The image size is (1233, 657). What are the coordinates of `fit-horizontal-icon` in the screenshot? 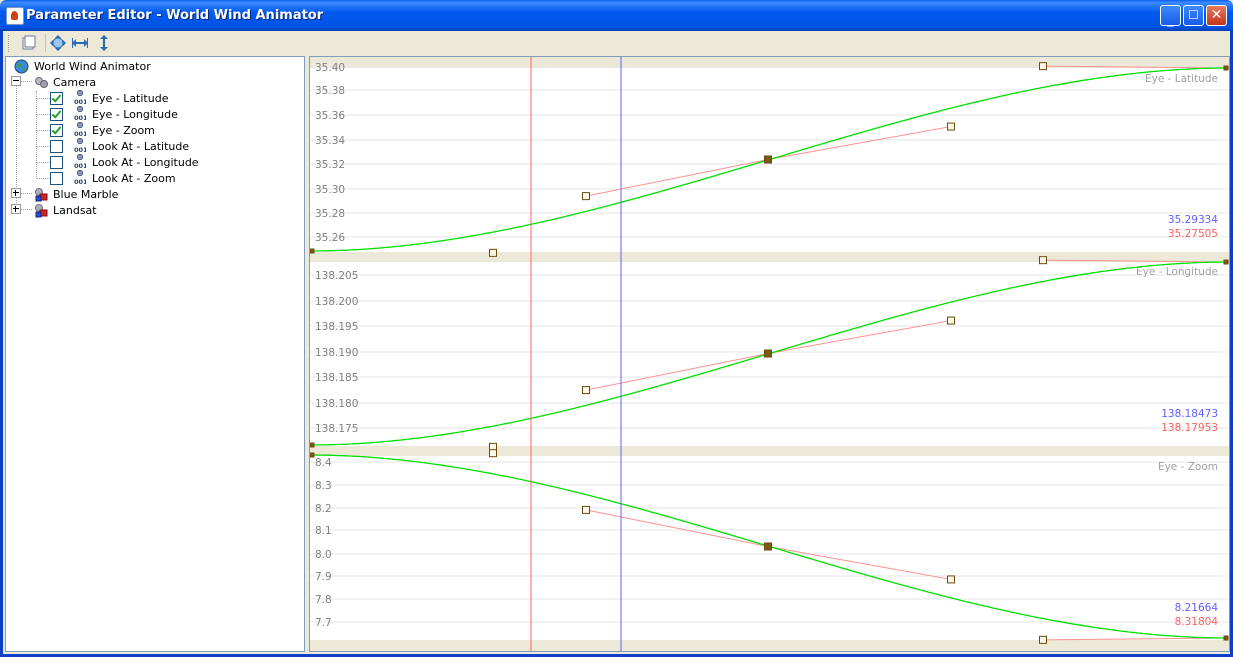 It's located at (80, 43).